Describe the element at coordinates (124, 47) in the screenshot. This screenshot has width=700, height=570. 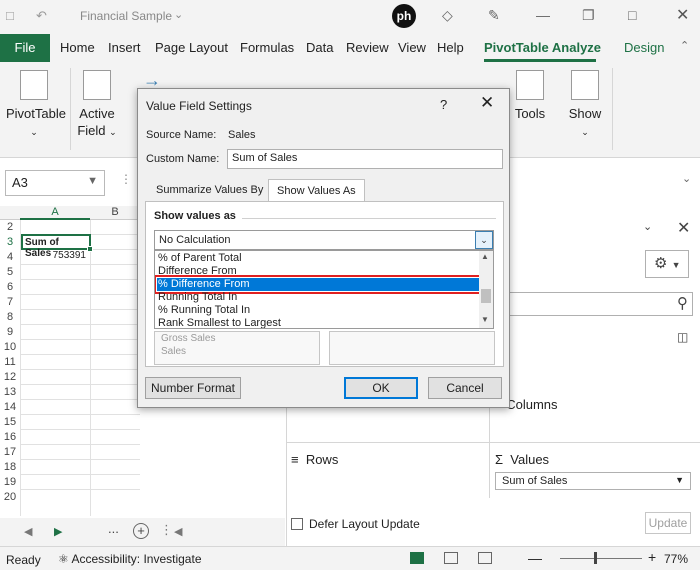
I see `tab-insert: Insert` at that location.